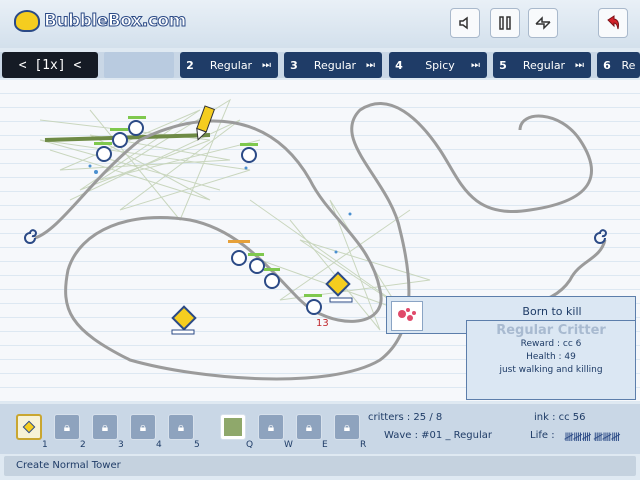  I want to click on critter-damage-counter: 13, so click(322, 323).